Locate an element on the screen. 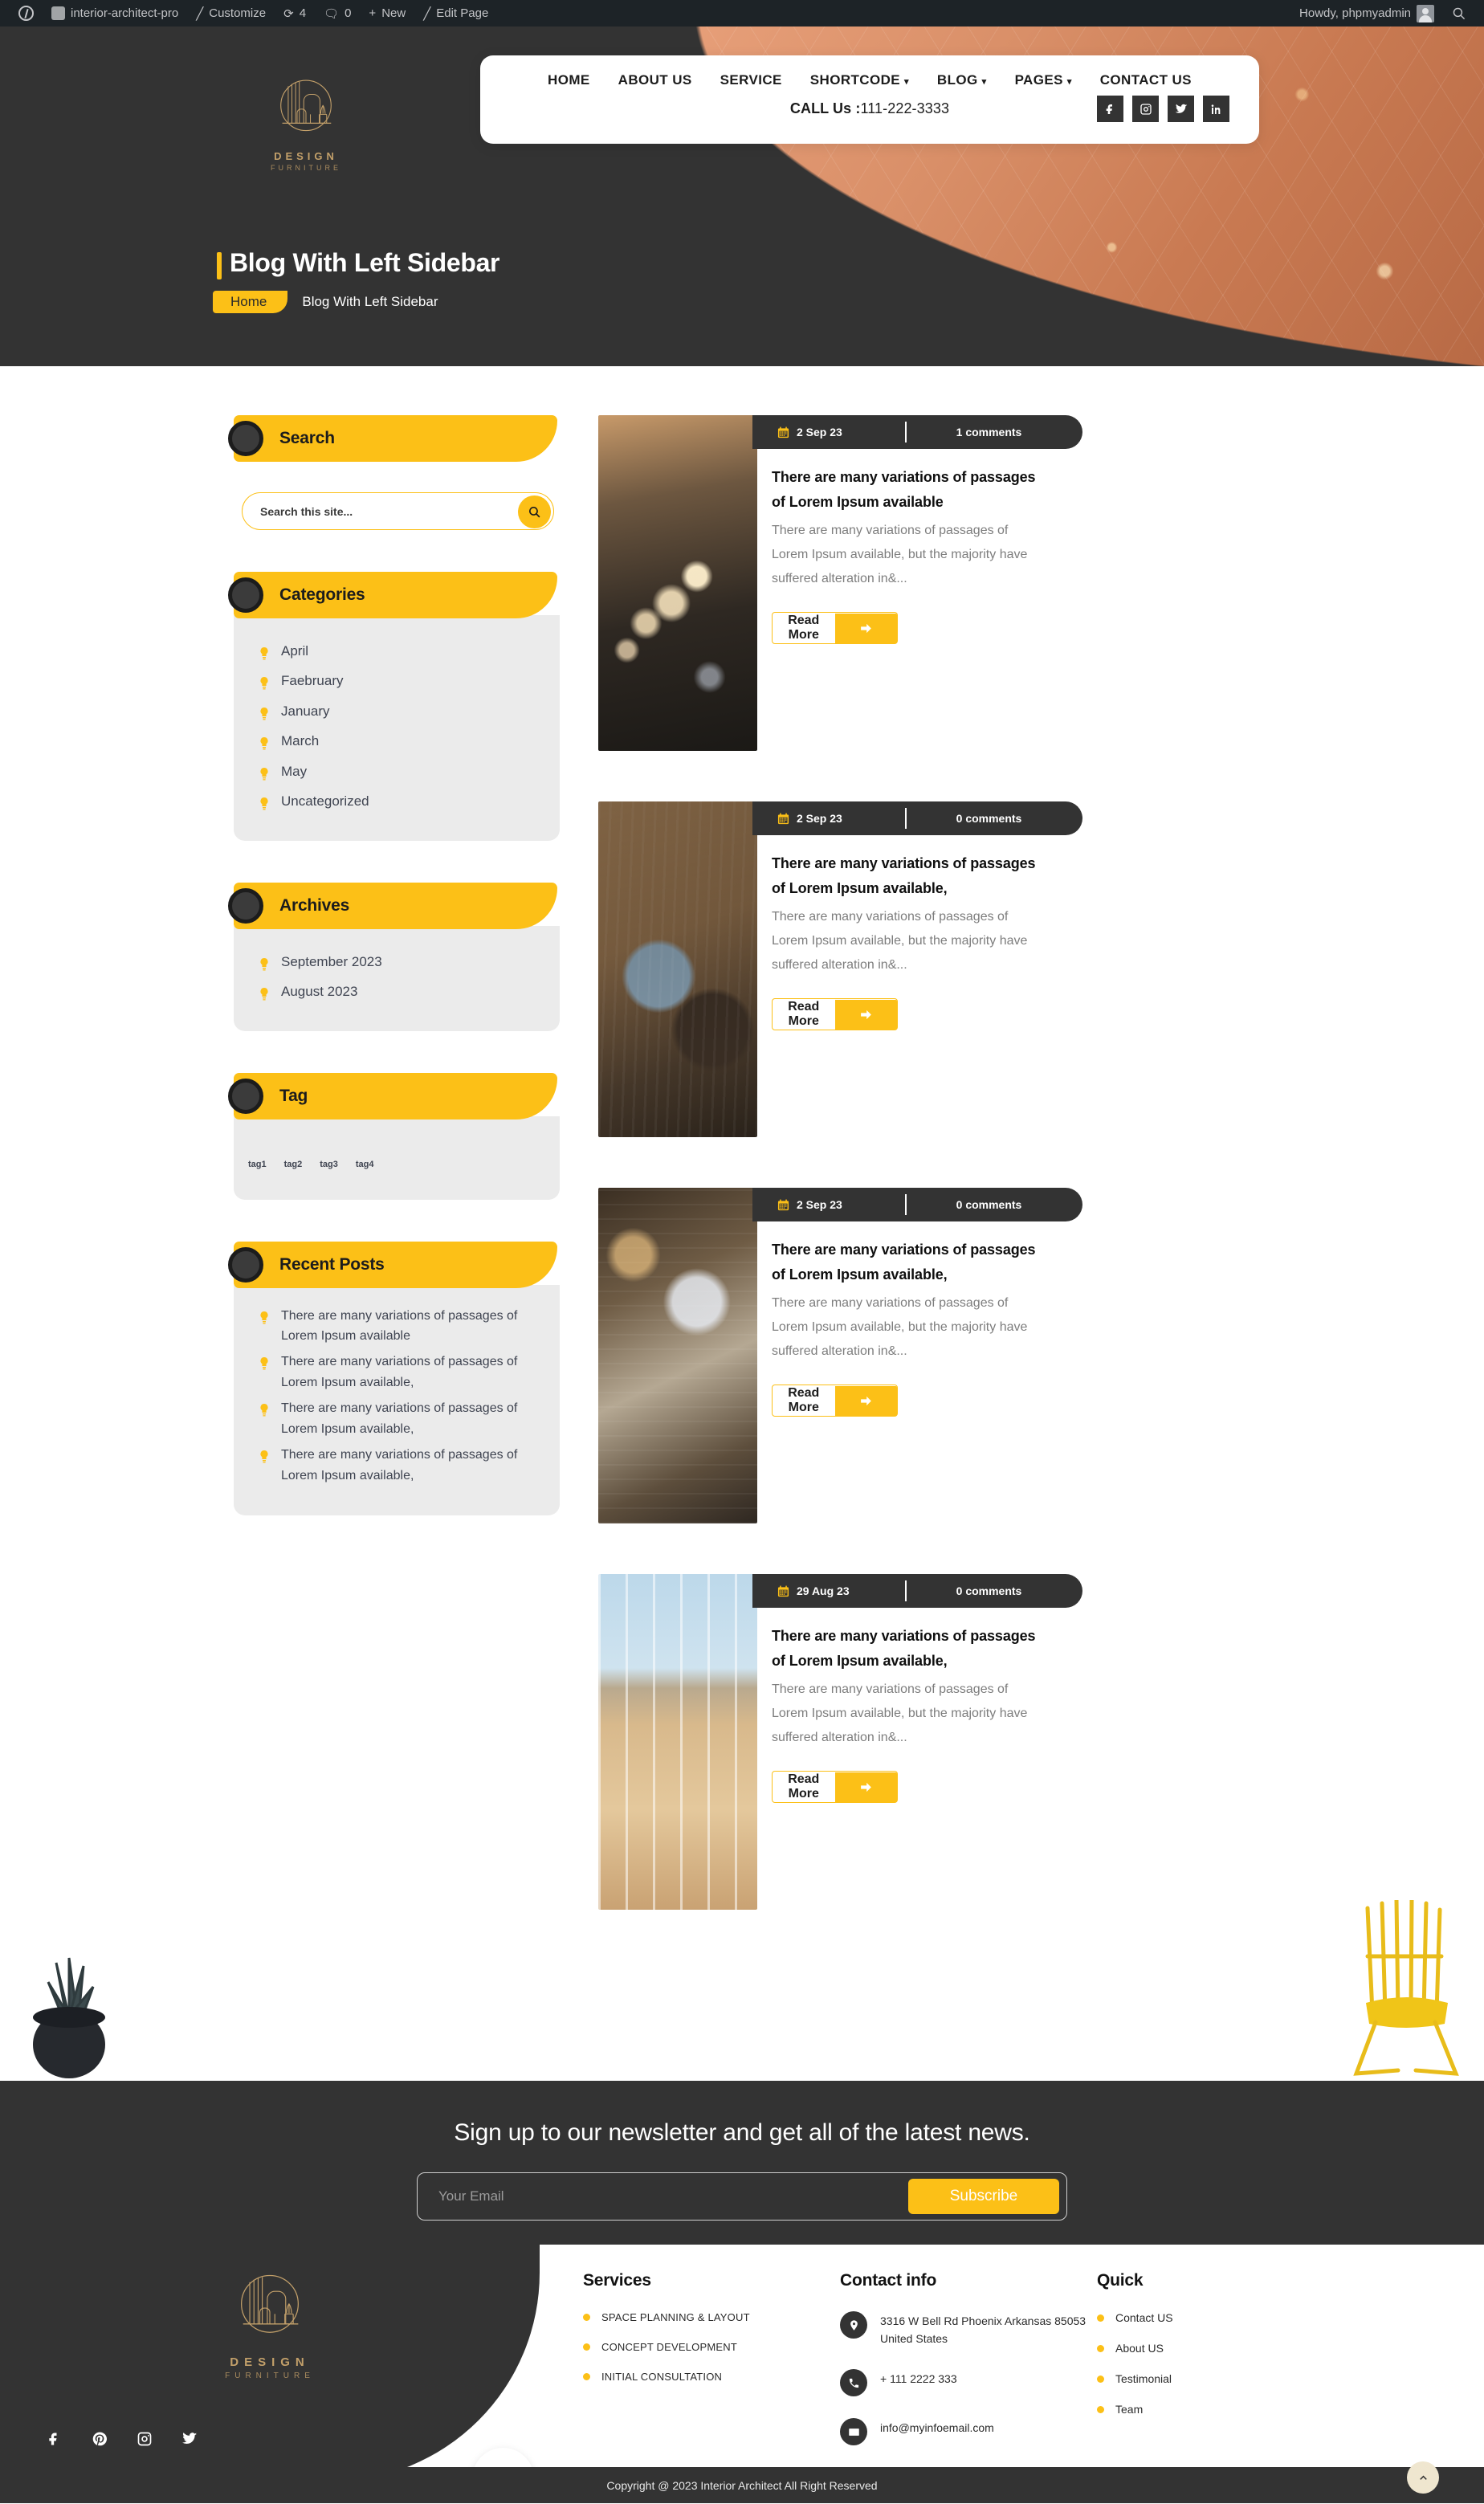 Image resolution: width=1484 pixels, height=2504 pixels. linkedin-icon is located at coordinates (1216, 109).